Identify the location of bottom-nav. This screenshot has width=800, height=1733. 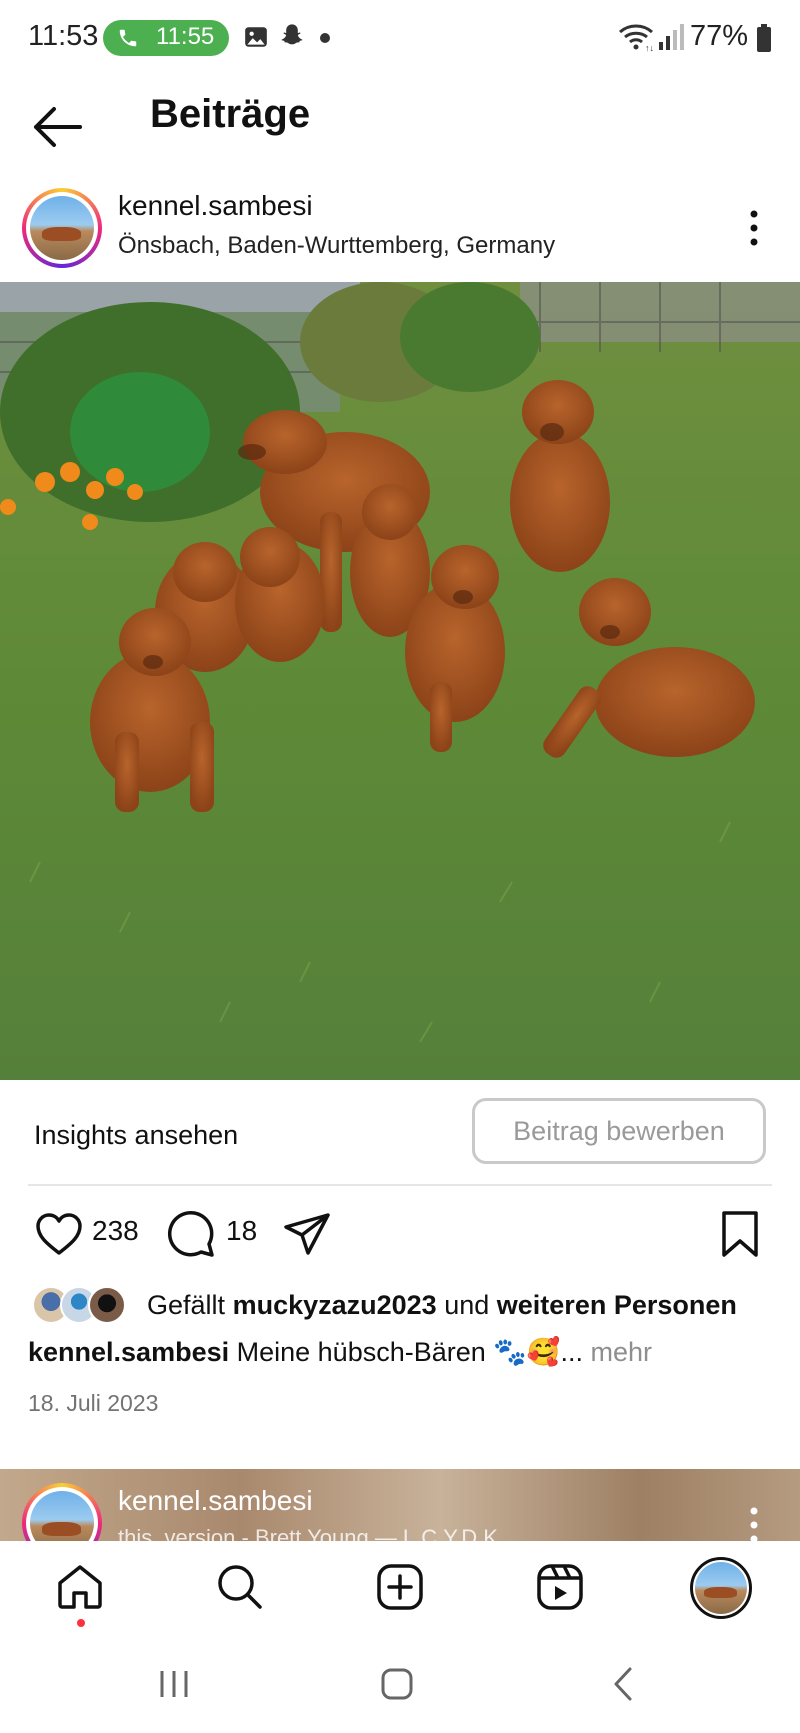
(400, 1589).